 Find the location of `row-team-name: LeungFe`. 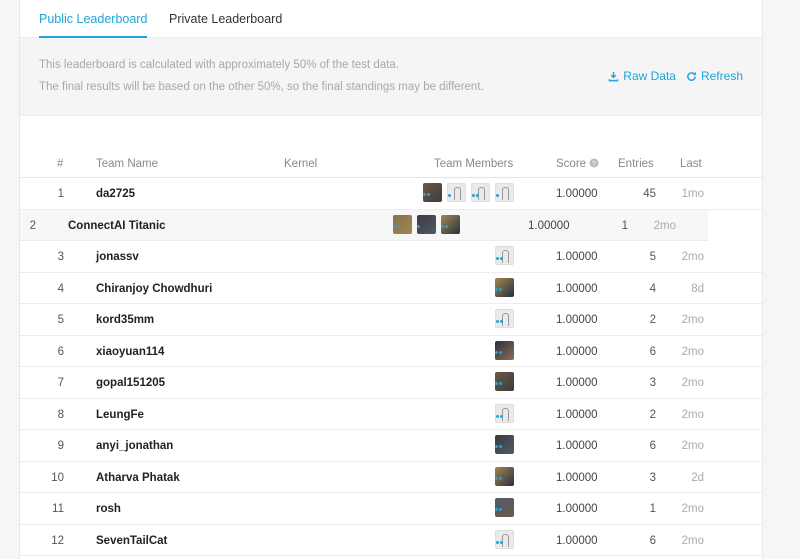

row-team-name: LeungFe is located at coordinates (120, 415).